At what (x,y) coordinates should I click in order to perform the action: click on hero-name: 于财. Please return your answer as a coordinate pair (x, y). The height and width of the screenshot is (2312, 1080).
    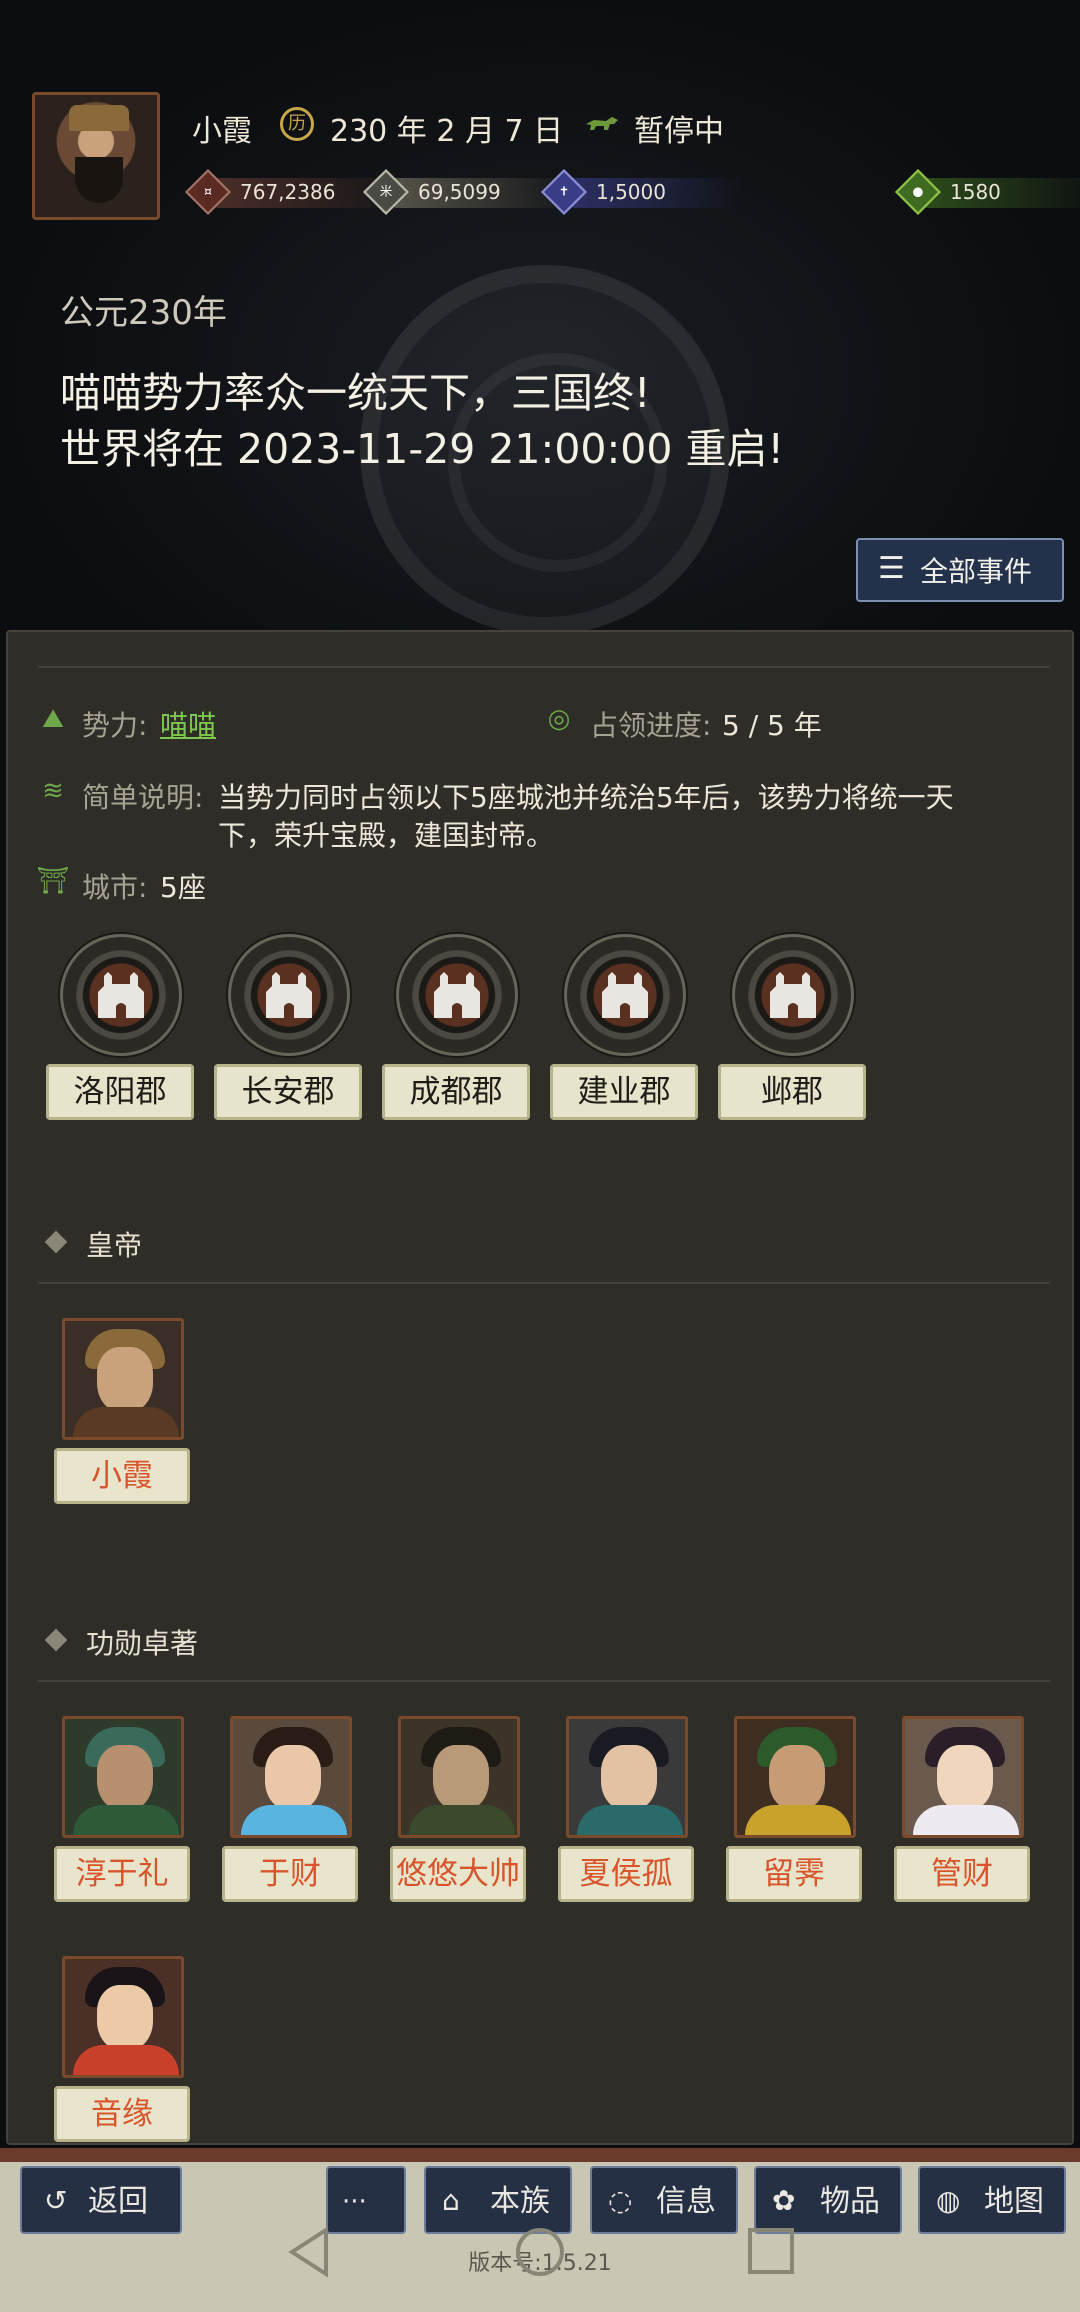
    Looking at the image, I should click on (290, 1874).